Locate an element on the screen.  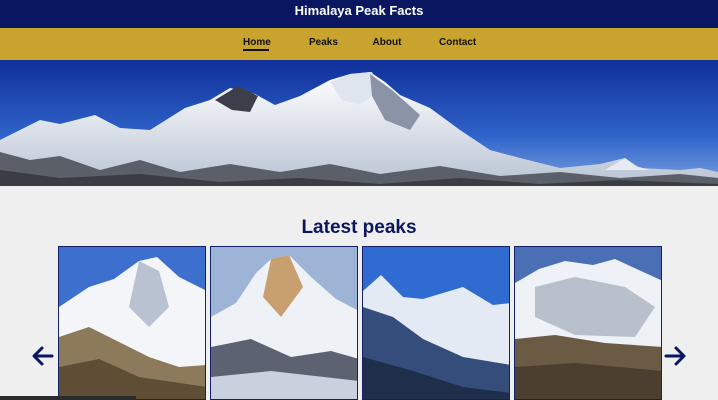
nav-home: Home is located at coordinates (257, 44).